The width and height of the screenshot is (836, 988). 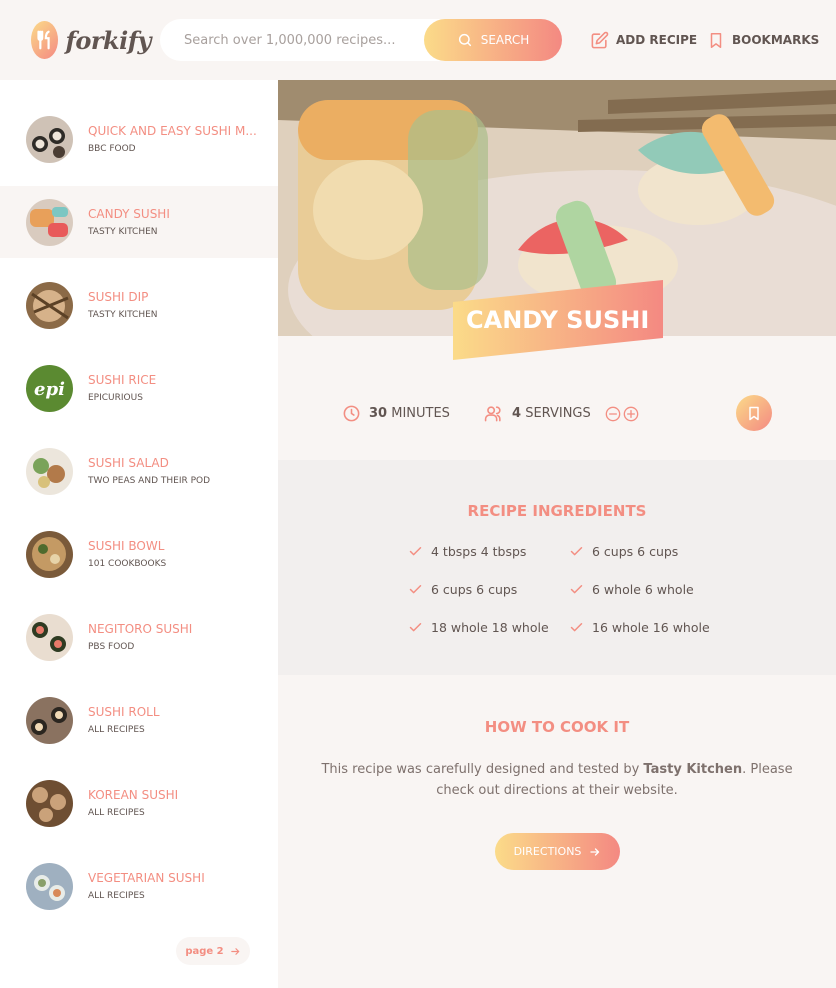 I want to click on search-button: SEARCH, so click(x=493, y=40).